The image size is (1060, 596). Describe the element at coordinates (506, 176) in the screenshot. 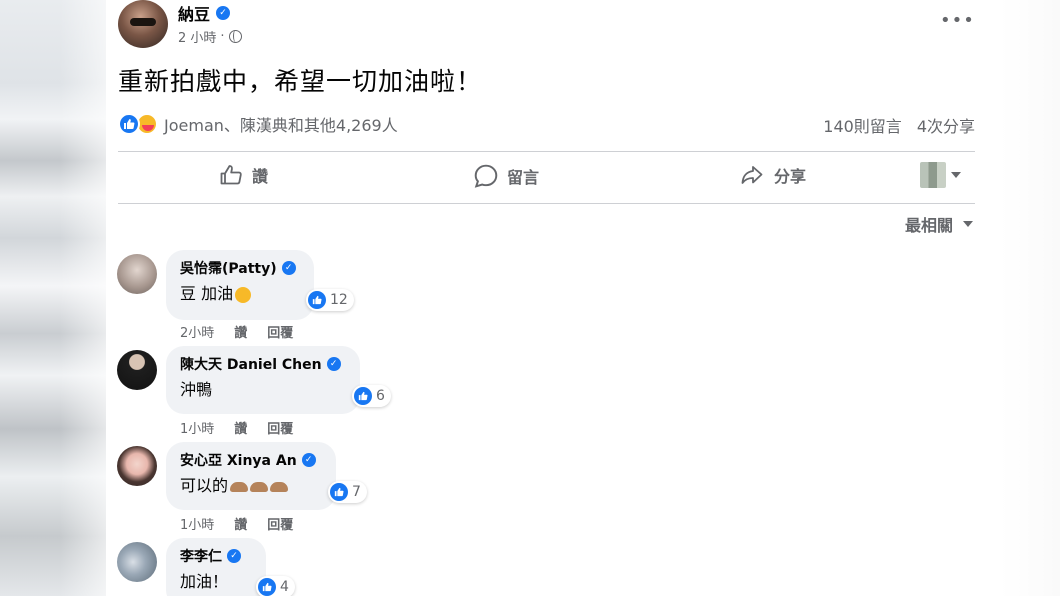

I see `comment-button: 留言` at that location.